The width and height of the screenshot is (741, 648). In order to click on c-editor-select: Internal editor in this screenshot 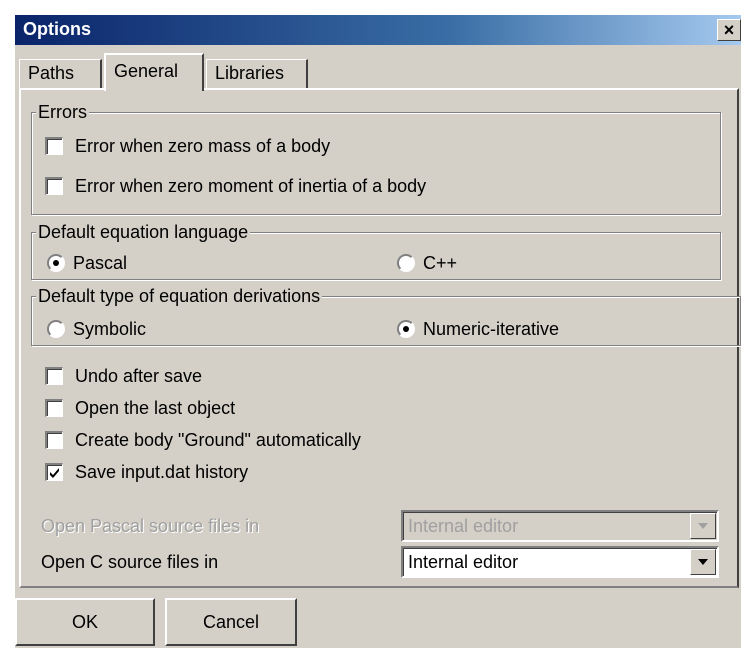, I will do `click(560, 562)`.